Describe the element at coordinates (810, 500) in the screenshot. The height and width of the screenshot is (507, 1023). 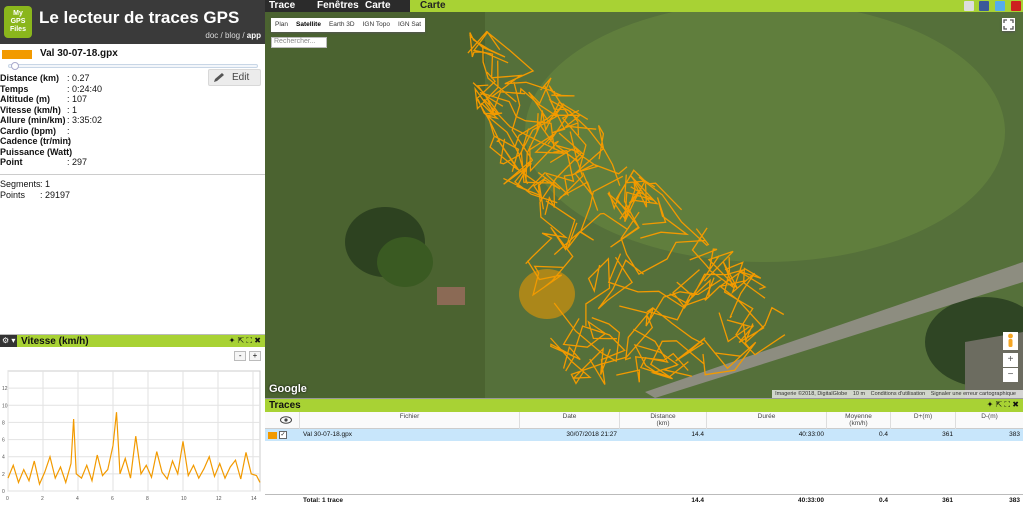
I see `total-duration: 40:33:00` at that location.